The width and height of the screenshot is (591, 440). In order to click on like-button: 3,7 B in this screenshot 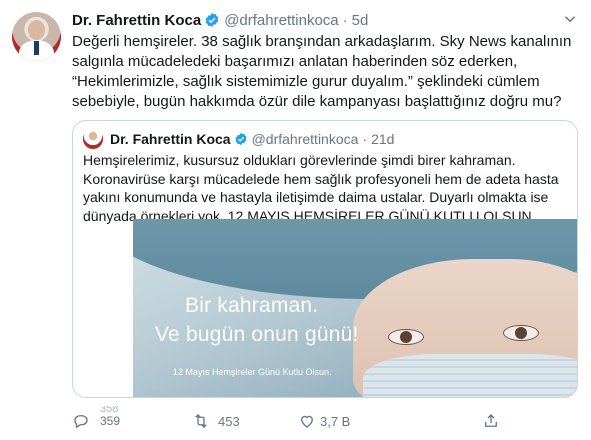, I will do `click(324, 421)`.